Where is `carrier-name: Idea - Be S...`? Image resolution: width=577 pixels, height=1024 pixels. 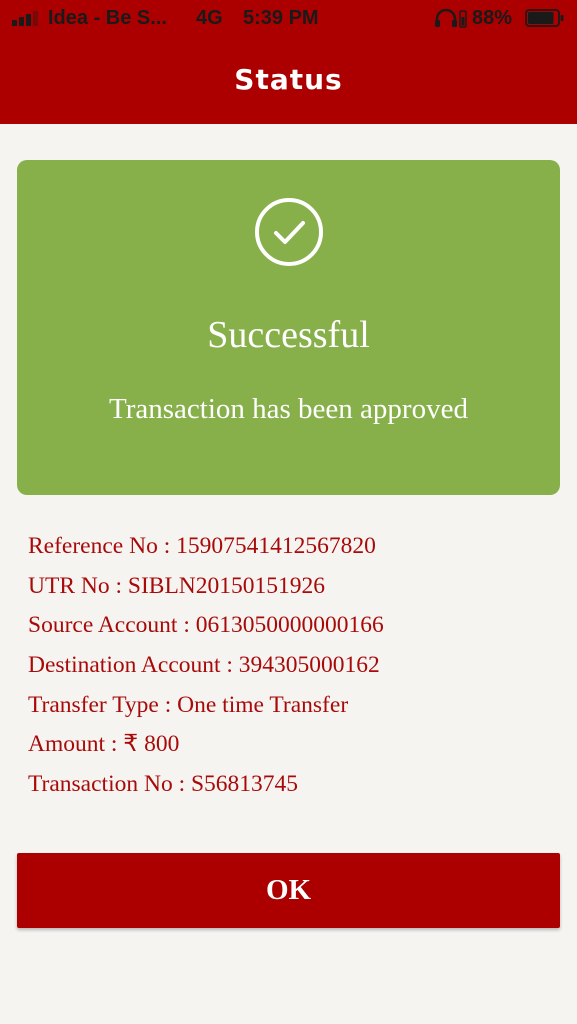 carrier-name: Idea - Be S... is located at coordinates (107, 18).